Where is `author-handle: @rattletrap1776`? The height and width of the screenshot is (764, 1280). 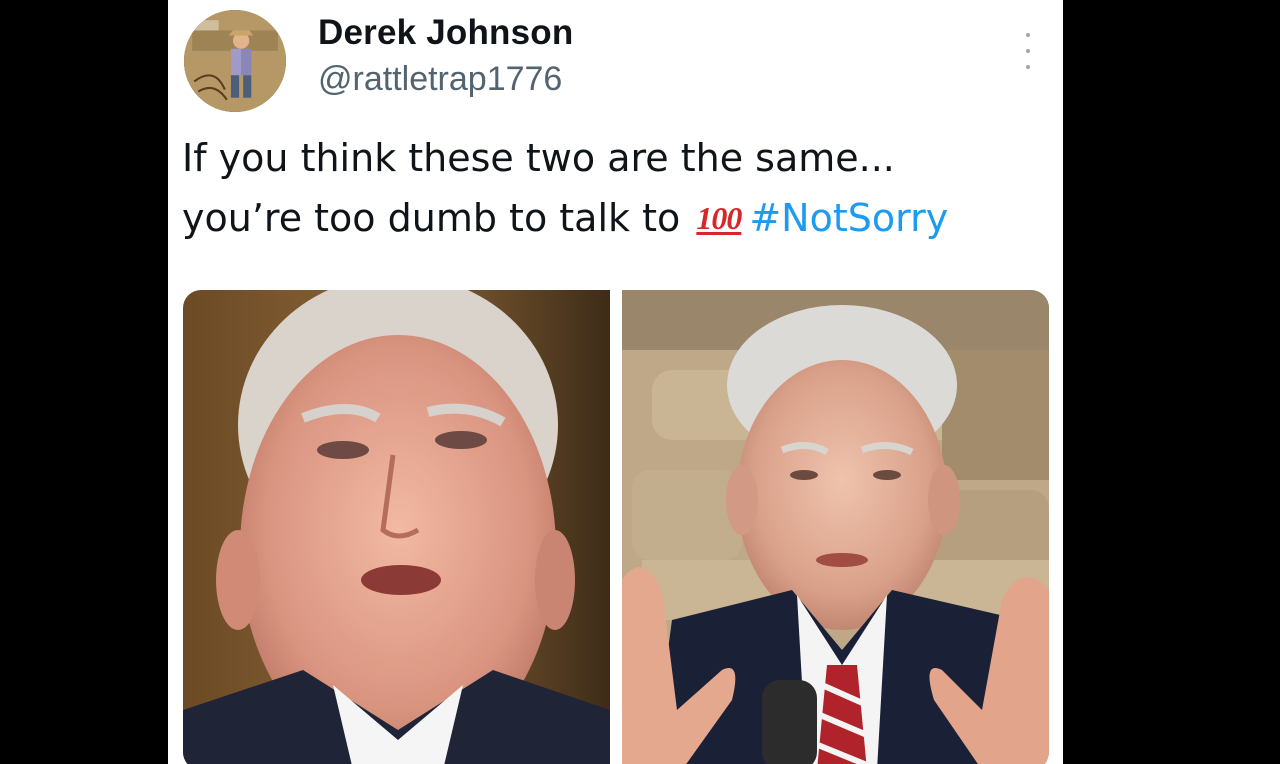 author-handle: @rattletrap1776 is located at coordinates (440, 79).